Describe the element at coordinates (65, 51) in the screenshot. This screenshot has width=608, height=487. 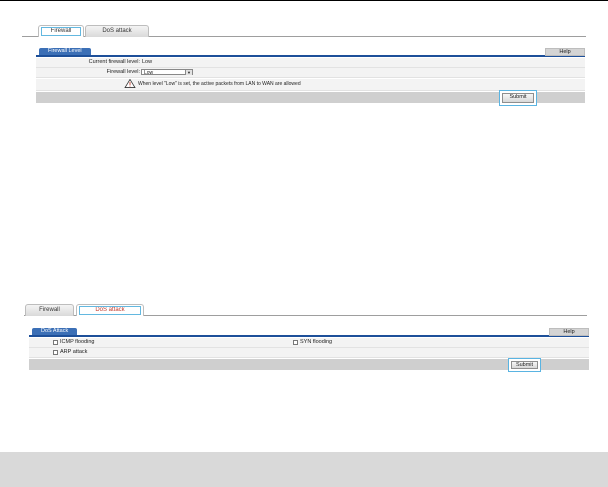
I see `panel-title: Firewall Level` at that location.